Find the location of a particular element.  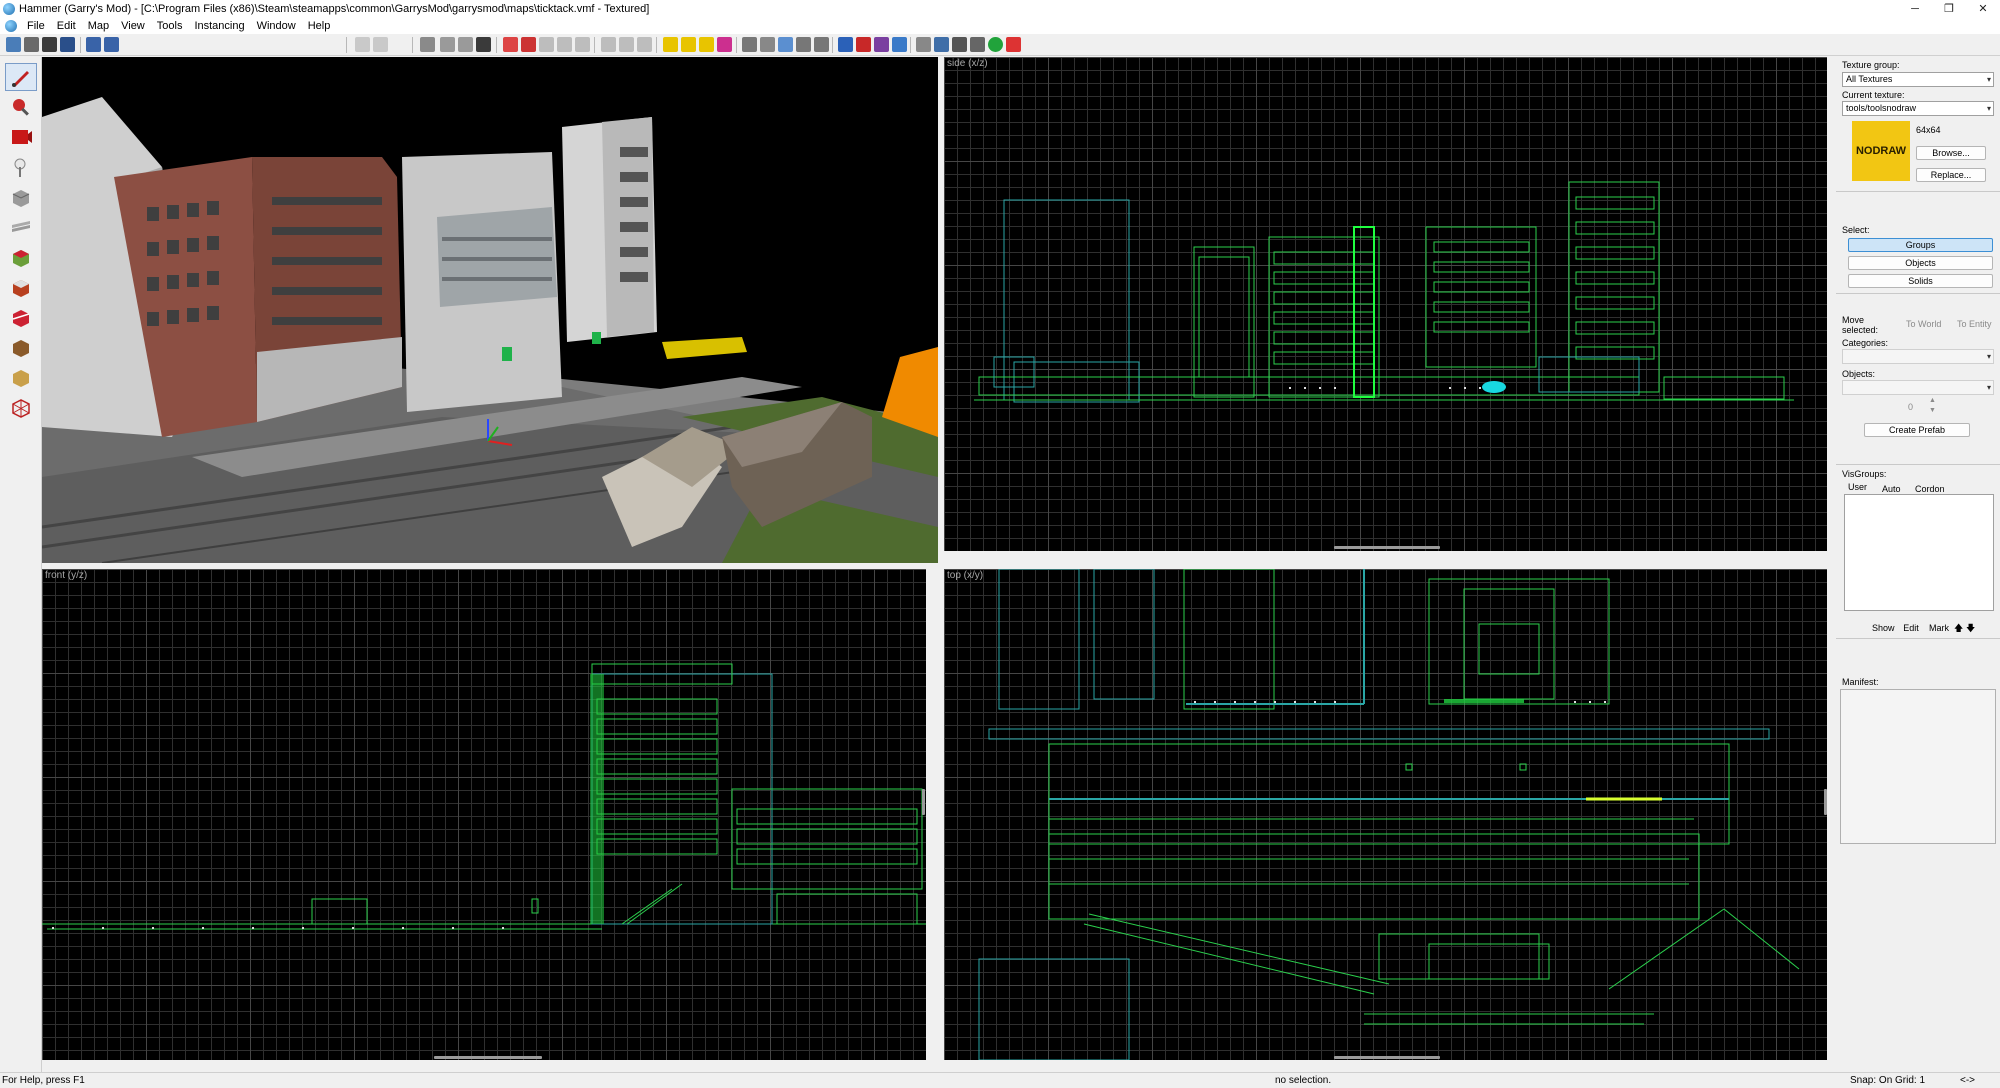

texture-scale-lock-icon is located at coordinates (528, 44).